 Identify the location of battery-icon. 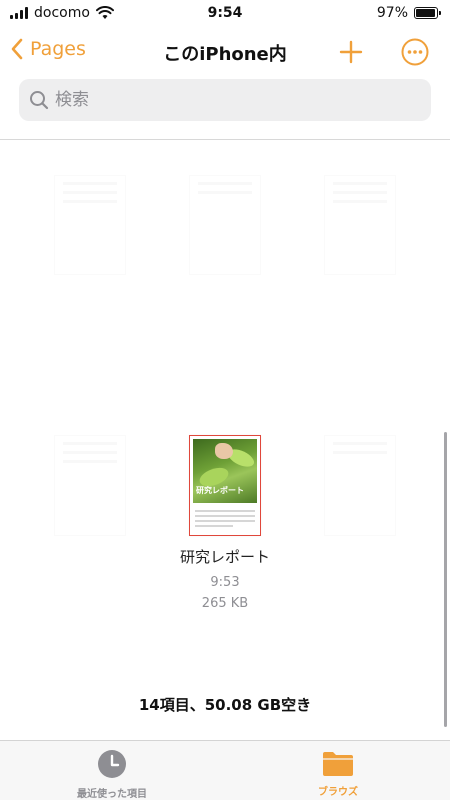
(427, 13).